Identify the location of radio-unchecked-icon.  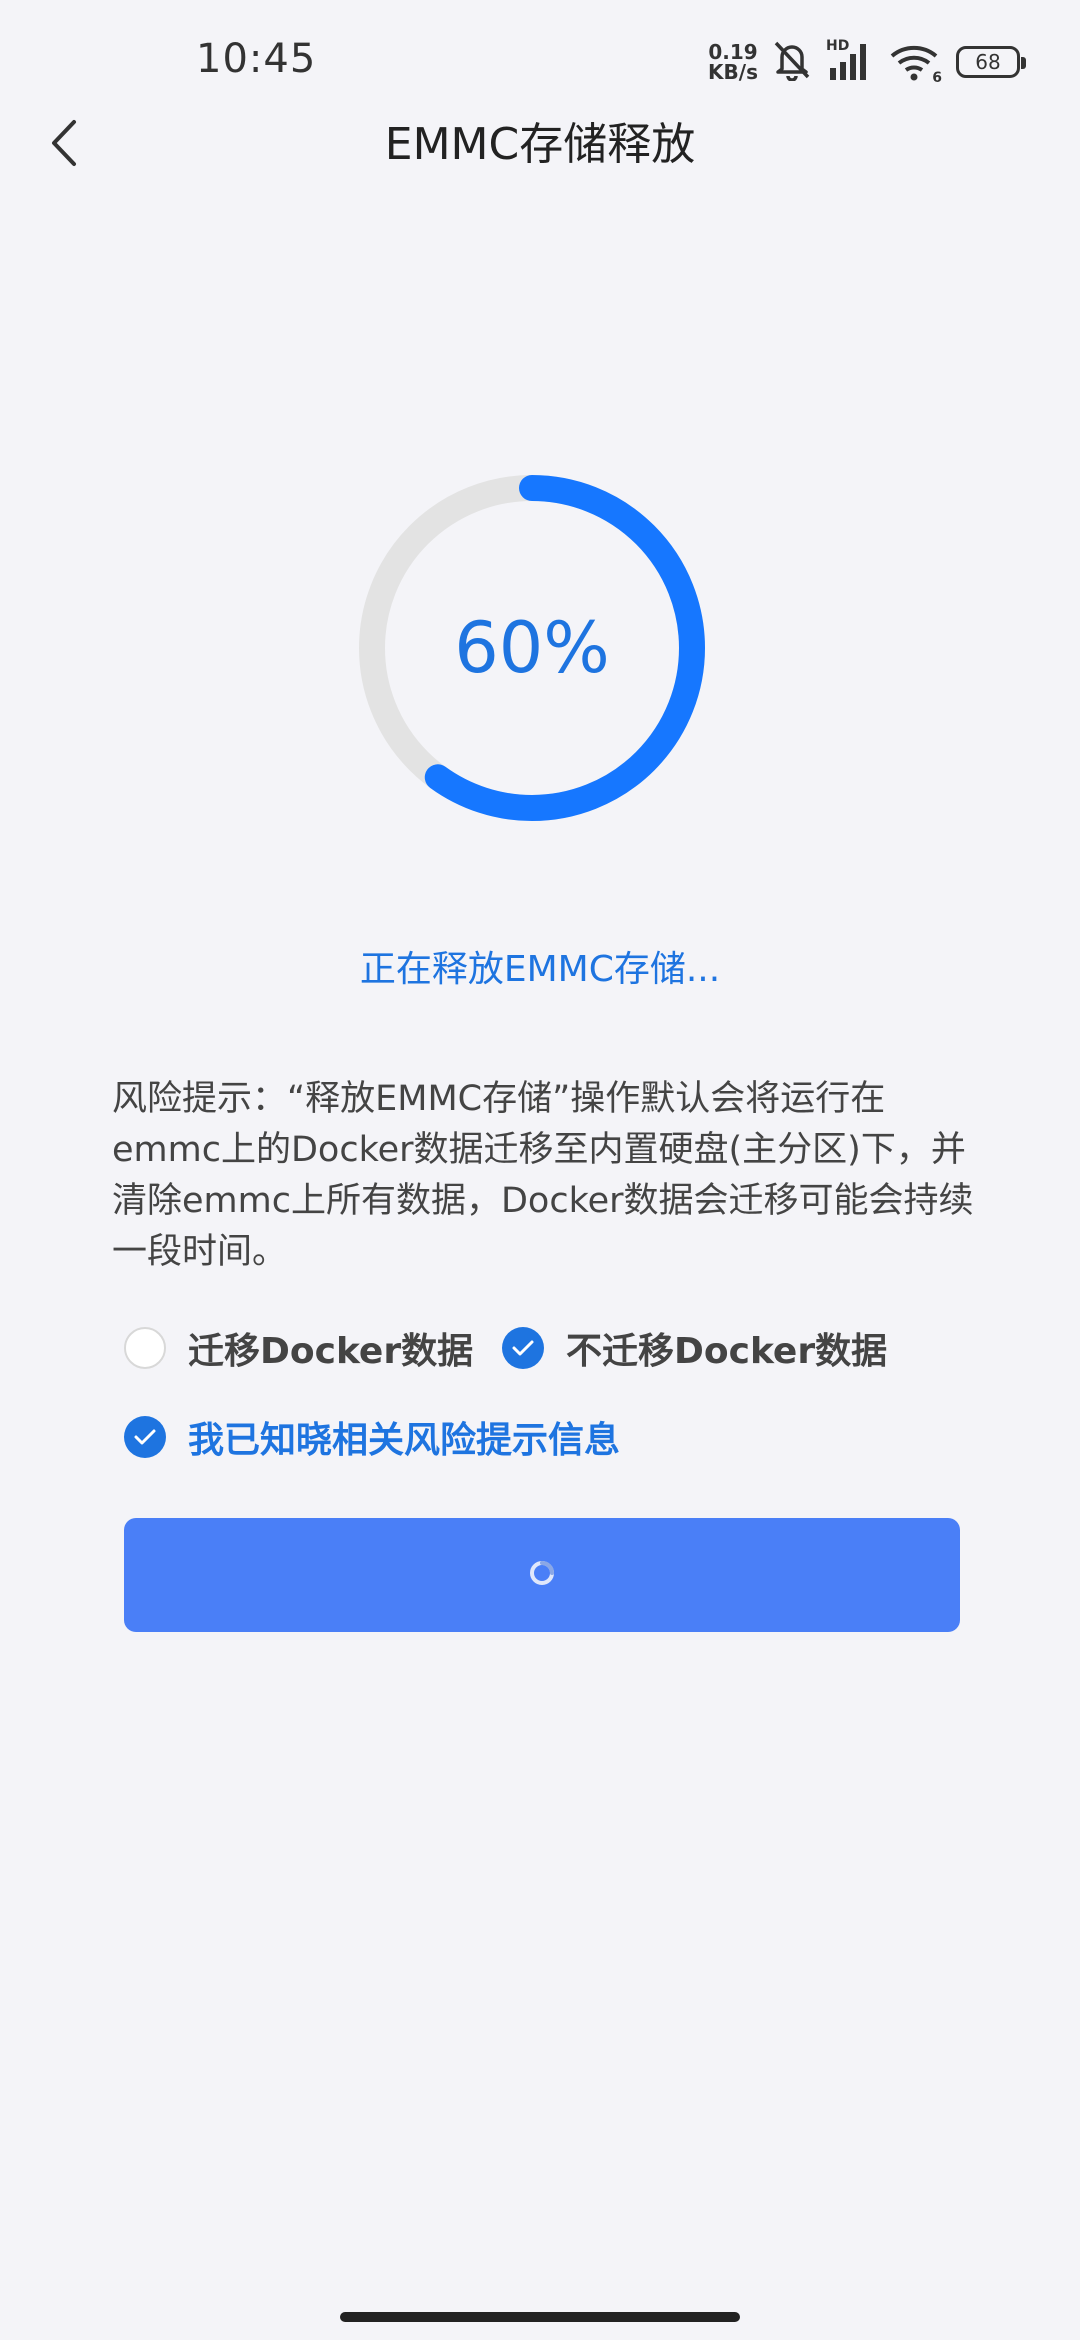
(145, 1348).